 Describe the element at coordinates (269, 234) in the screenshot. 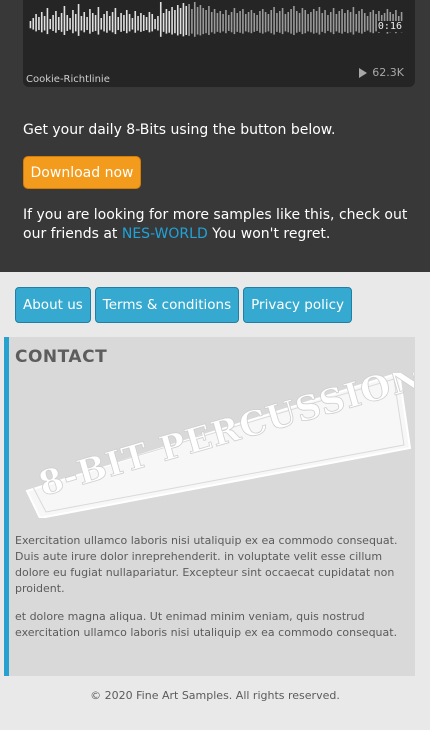

I see `friends-text-after: You won't regret.` at that location.